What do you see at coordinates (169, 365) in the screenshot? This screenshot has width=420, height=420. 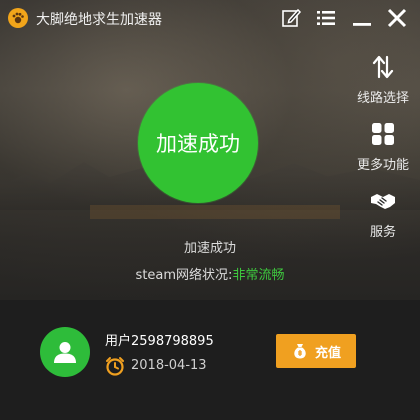 I see `expiry-date: 2018-04-13` at bounding box center [169, 365].